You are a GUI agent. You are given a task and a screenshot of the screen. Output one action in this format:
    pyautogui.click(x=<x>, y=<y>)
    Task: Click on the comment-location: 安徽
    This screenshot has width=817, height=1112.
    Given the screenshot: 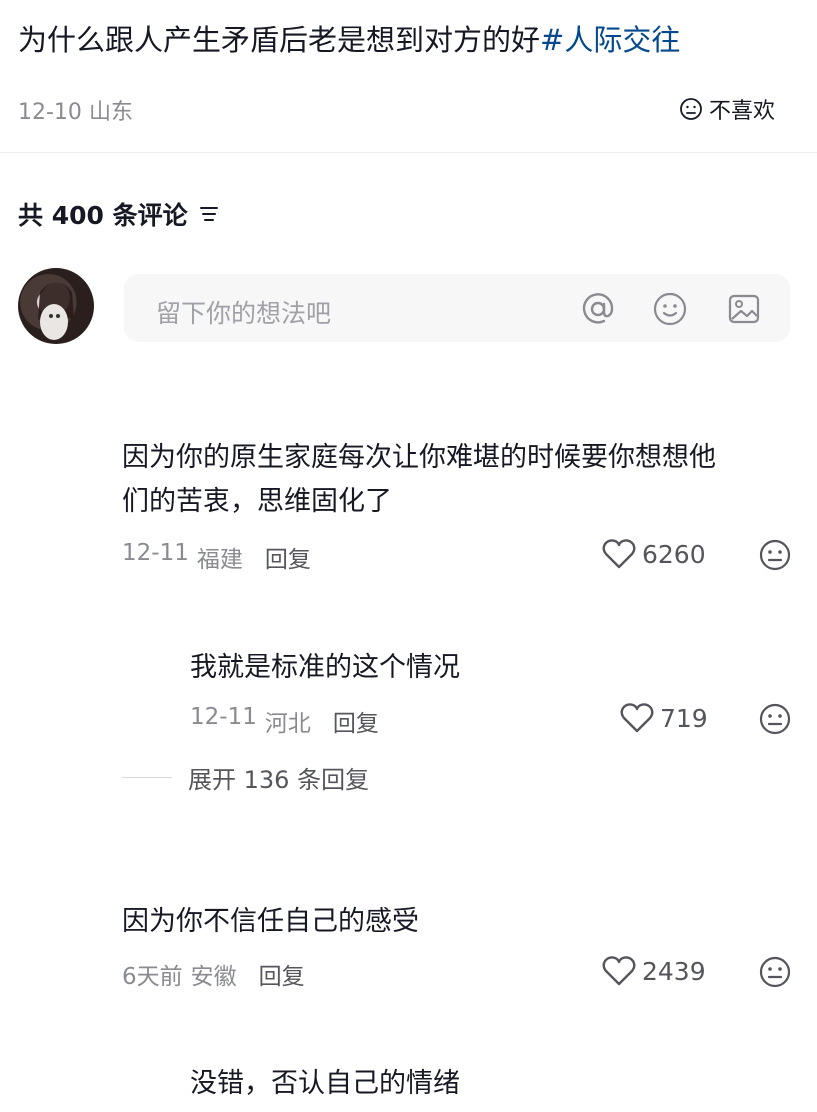 What is the action you would take?
    pyautogui.click(x=213, y=977)
    